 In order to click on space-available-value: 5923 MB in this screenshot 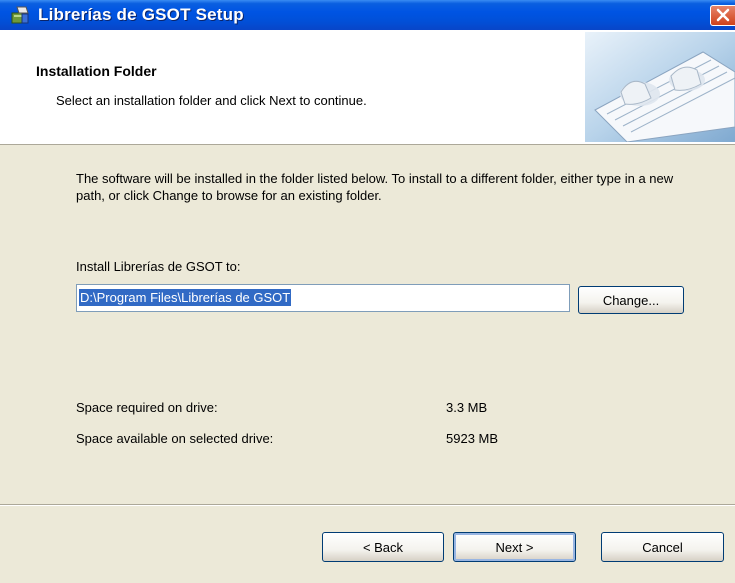, I will do `click(472, 438)`.